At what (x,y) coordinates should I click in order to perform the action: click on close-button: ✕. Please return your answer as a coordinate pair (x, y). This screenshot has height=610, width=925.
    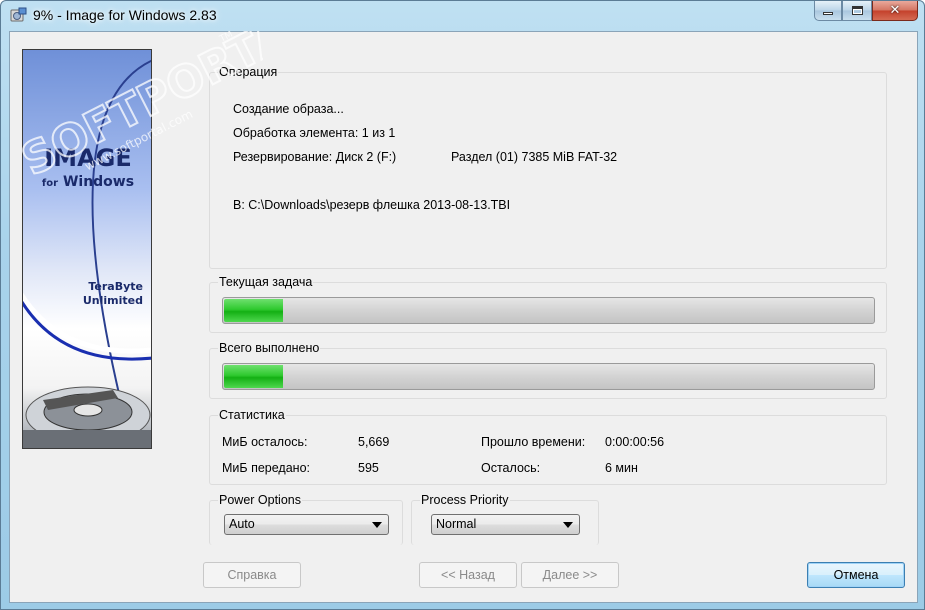
    Looking at the image, I should click on (895, 11).